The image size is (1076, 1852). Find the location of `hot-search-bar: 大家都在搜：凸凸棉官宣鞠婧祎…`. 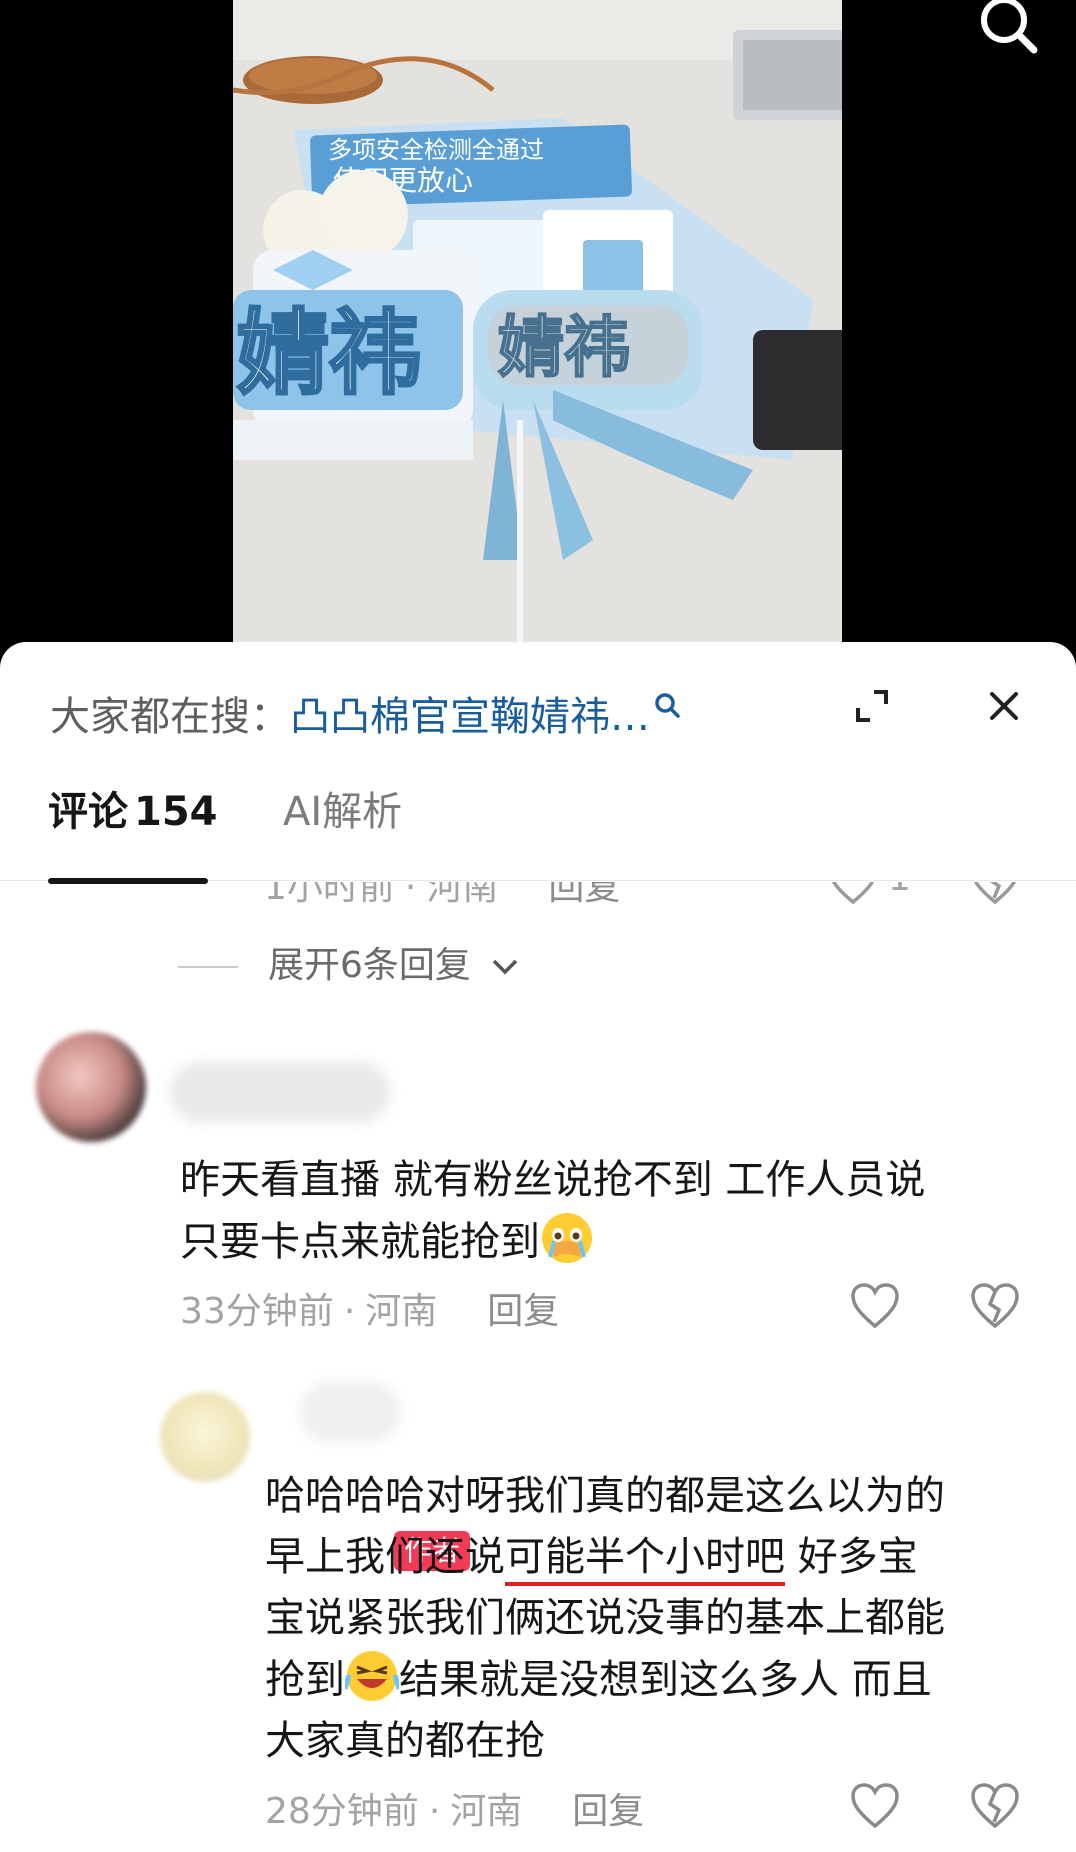

hot-search-bar: 大家都在搜：凸凸棉官宣鞠婧祎… is located at coordinates (366, 713).